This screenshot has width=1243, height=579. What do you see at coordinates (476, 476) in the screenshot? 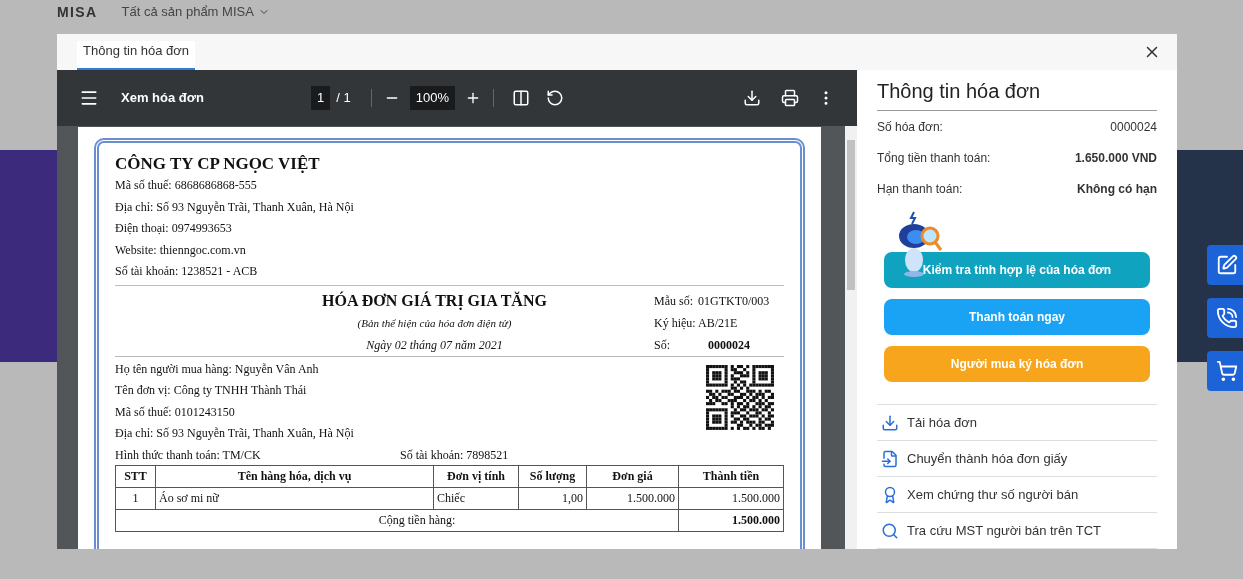
I see `table-header: Đơn vị tính` at bounding box center [476, 476].